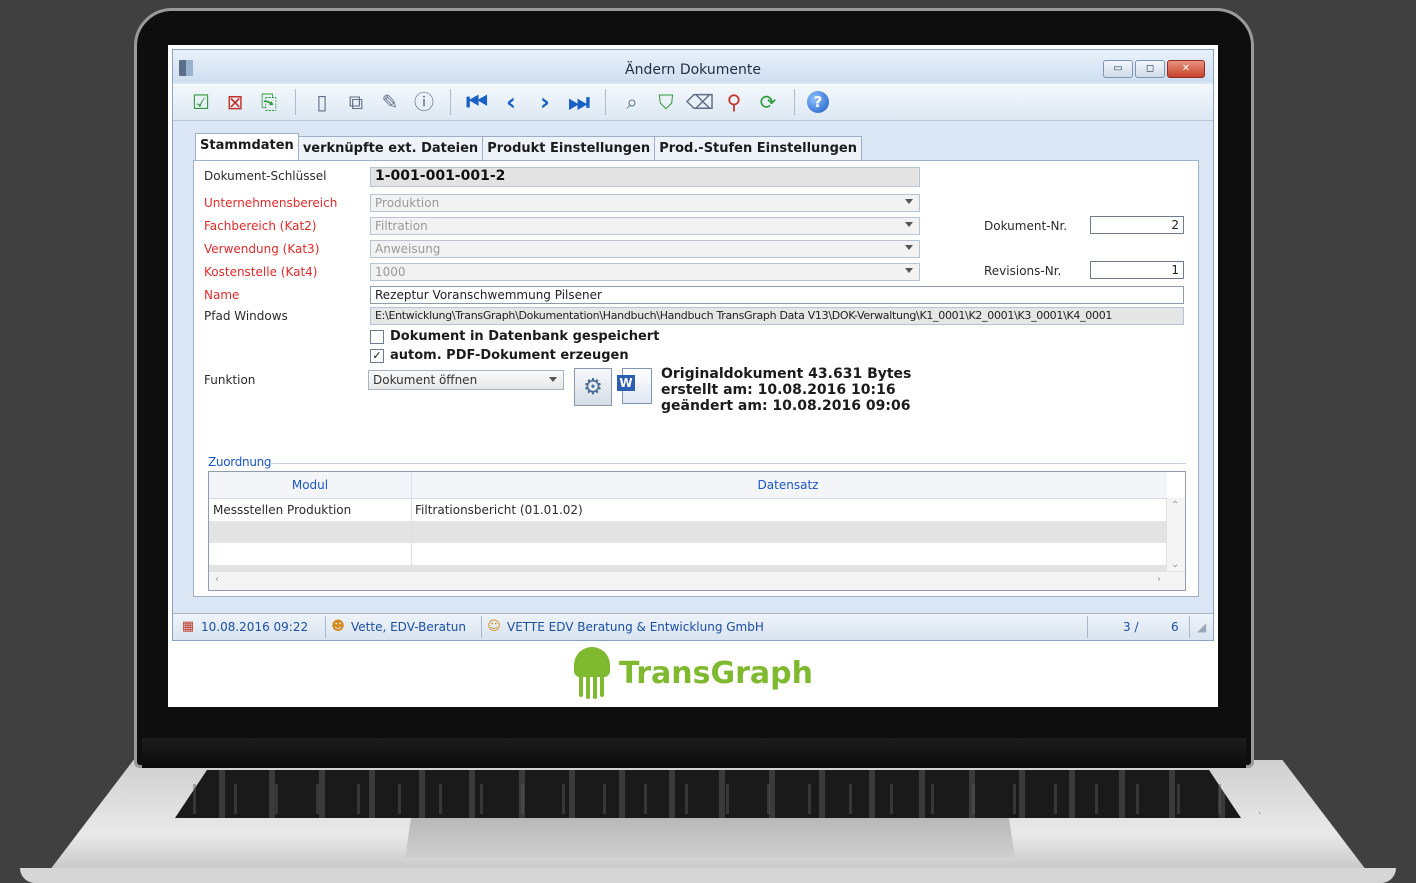 The height and width of the screenshot is (883, 1416). I want to click on funktion-select: Dokument öffnen, so click(466, 380).